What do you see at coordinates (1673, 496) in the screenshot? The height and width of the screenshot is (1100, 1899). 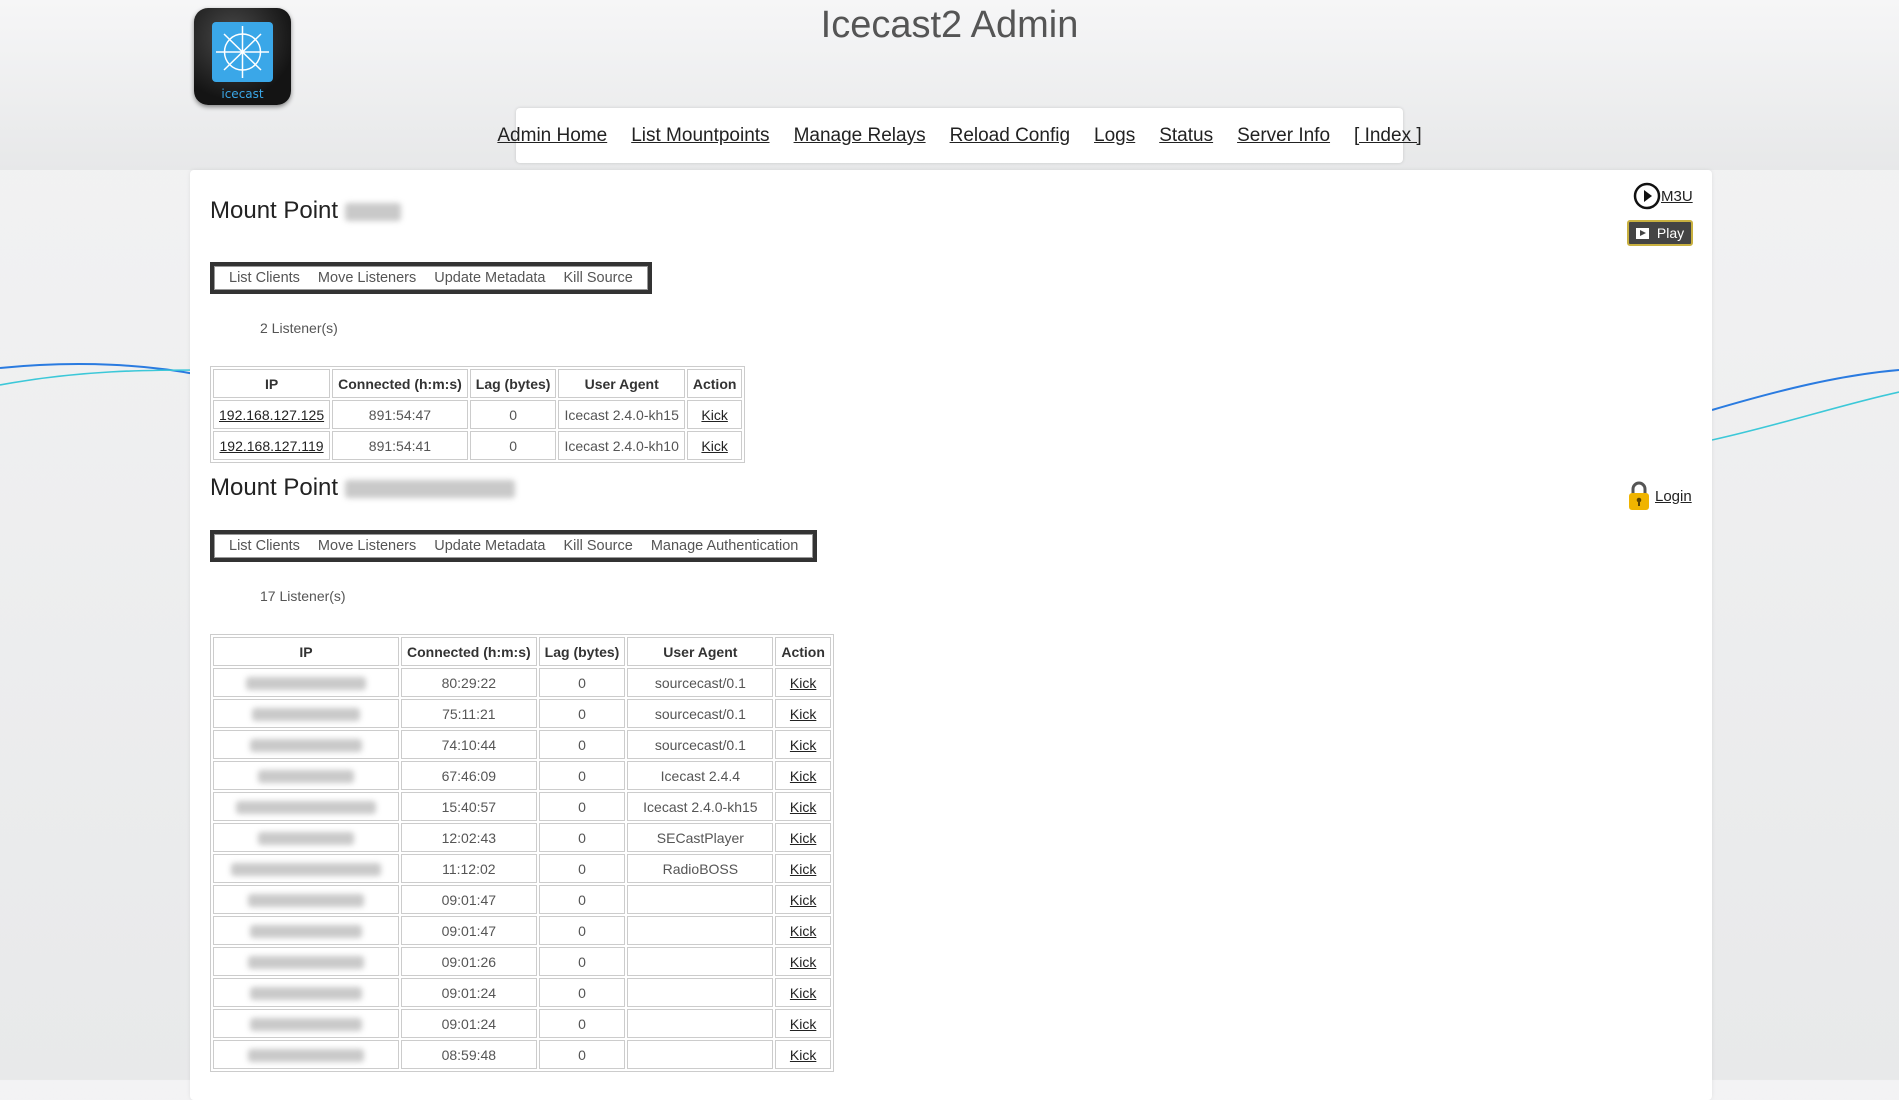 I see `login-label: Login` at bounding box center [1673, 496].